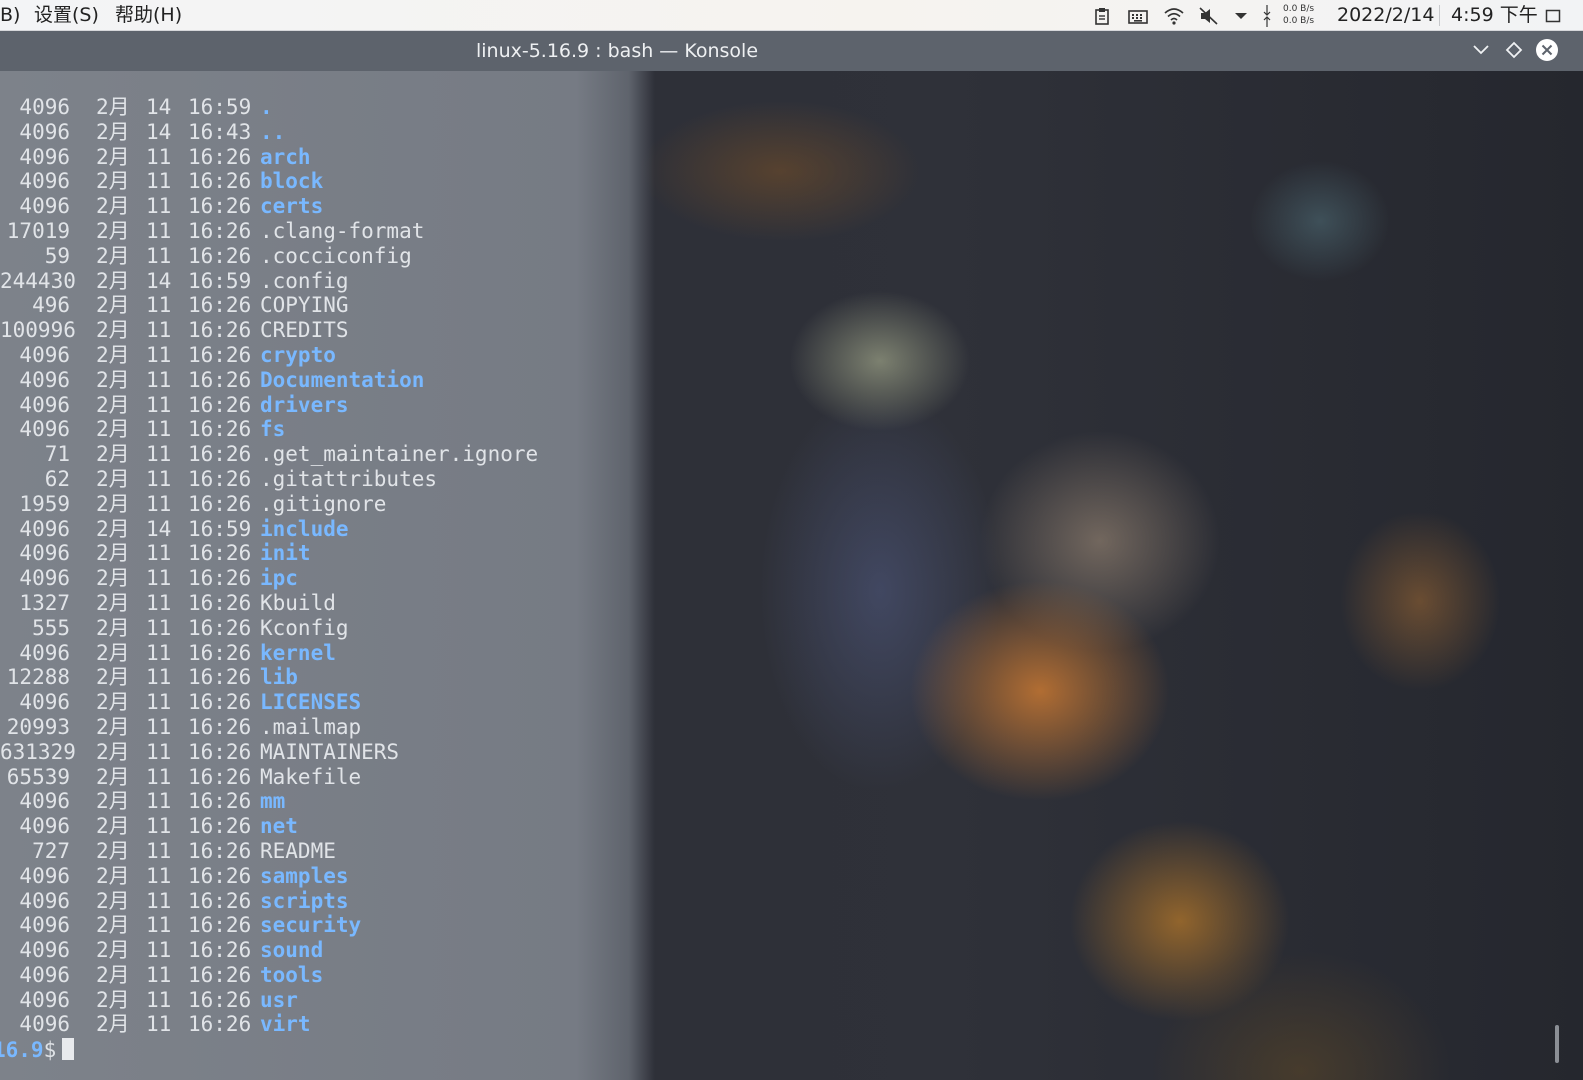  I want to click on directory-name: virt, so click(285, 1024).